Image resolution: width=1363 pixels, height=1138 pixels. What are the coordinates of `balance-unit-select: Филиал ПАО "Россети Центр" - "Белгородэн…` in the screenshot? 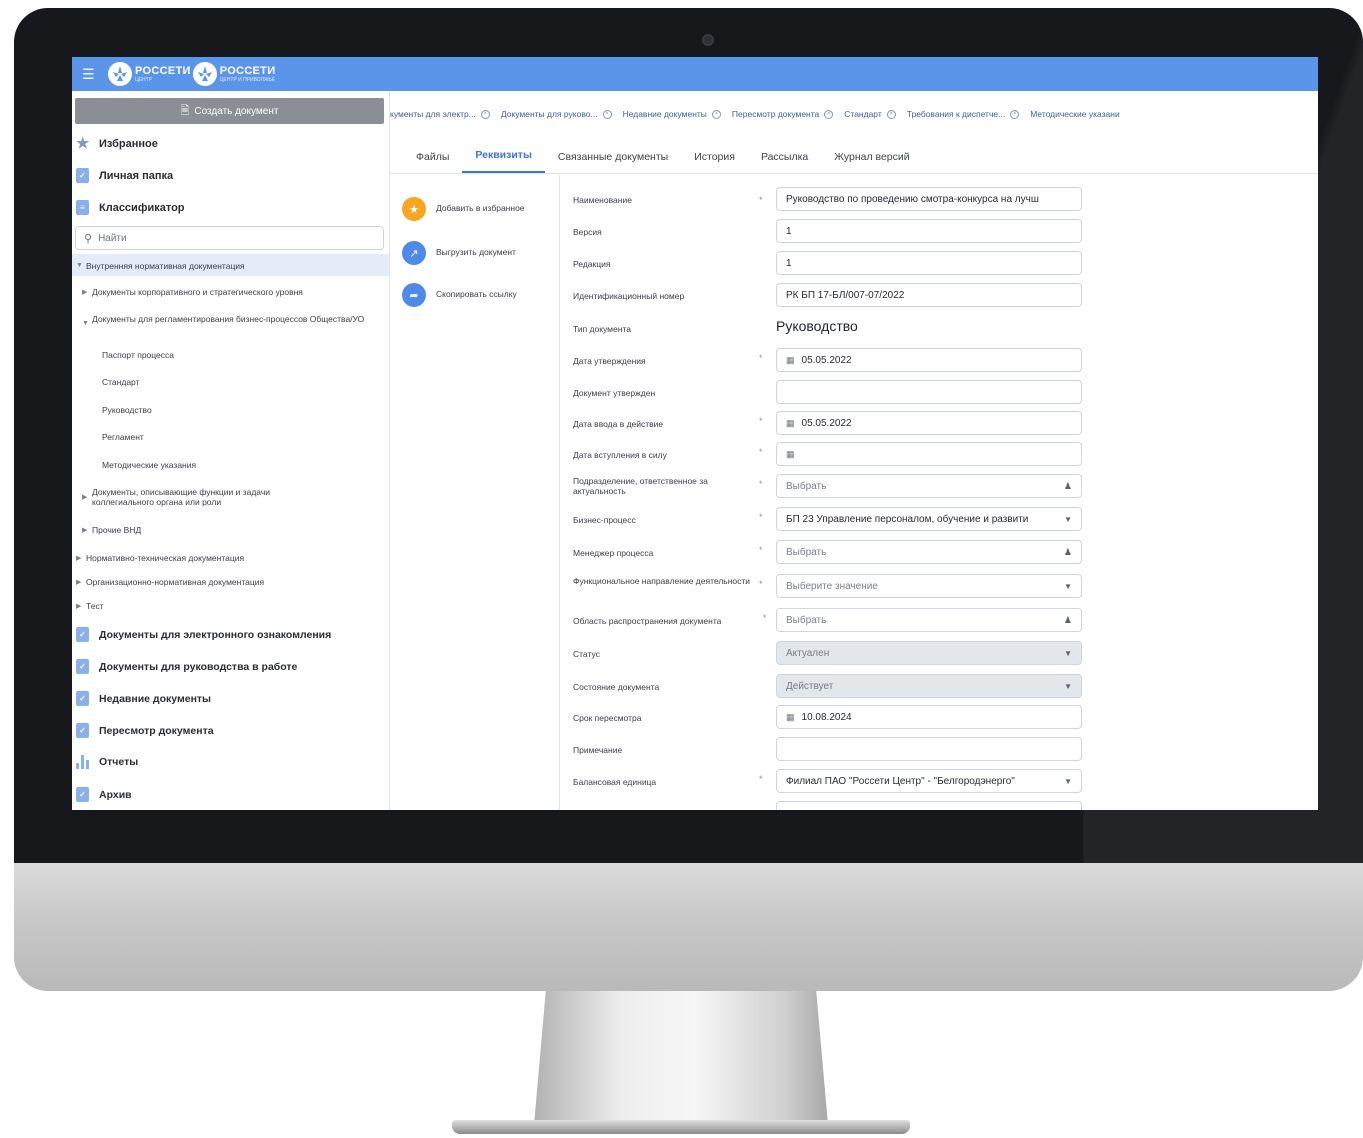 It's located at (929, 781).